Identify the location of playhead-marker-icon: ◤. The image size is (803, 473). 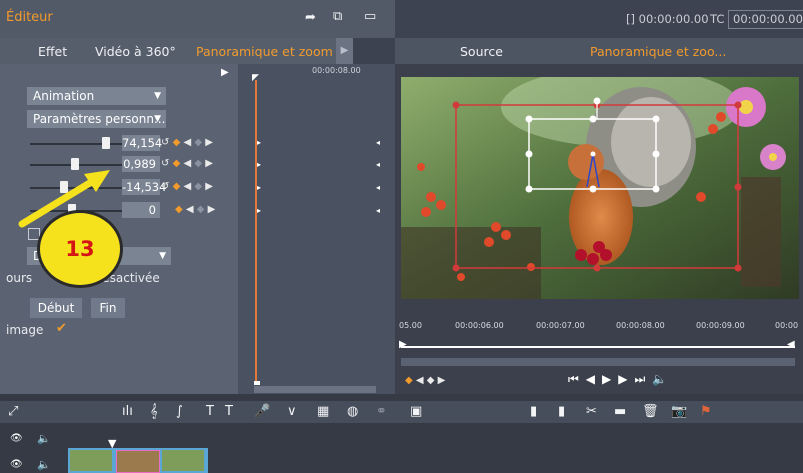
(255, 78).